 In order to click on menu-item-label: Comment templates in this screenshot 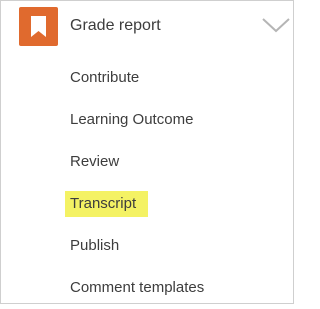, I will do `click(137, 287)`.